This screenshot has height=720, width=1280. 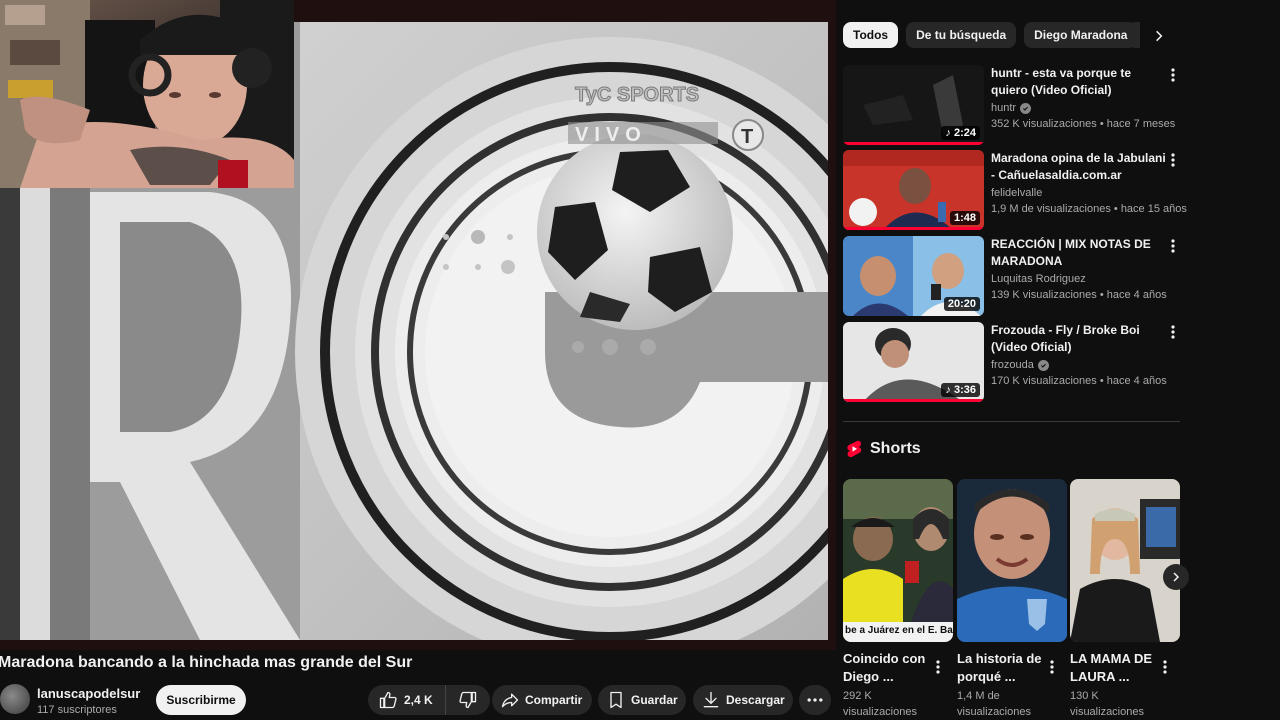 I want to click on chip-diego-maradona: Diego Maradona, so click(x=1081, y=35).